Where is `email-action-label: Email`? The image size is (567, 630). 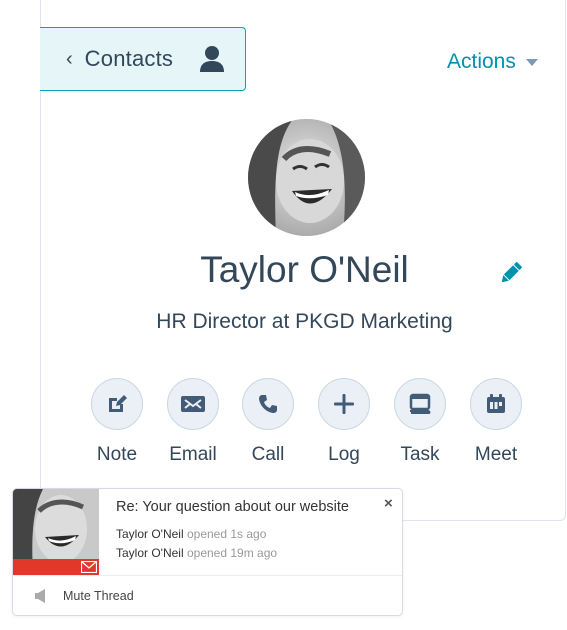 email-action-label: Email is located at coordinates (193, 454).